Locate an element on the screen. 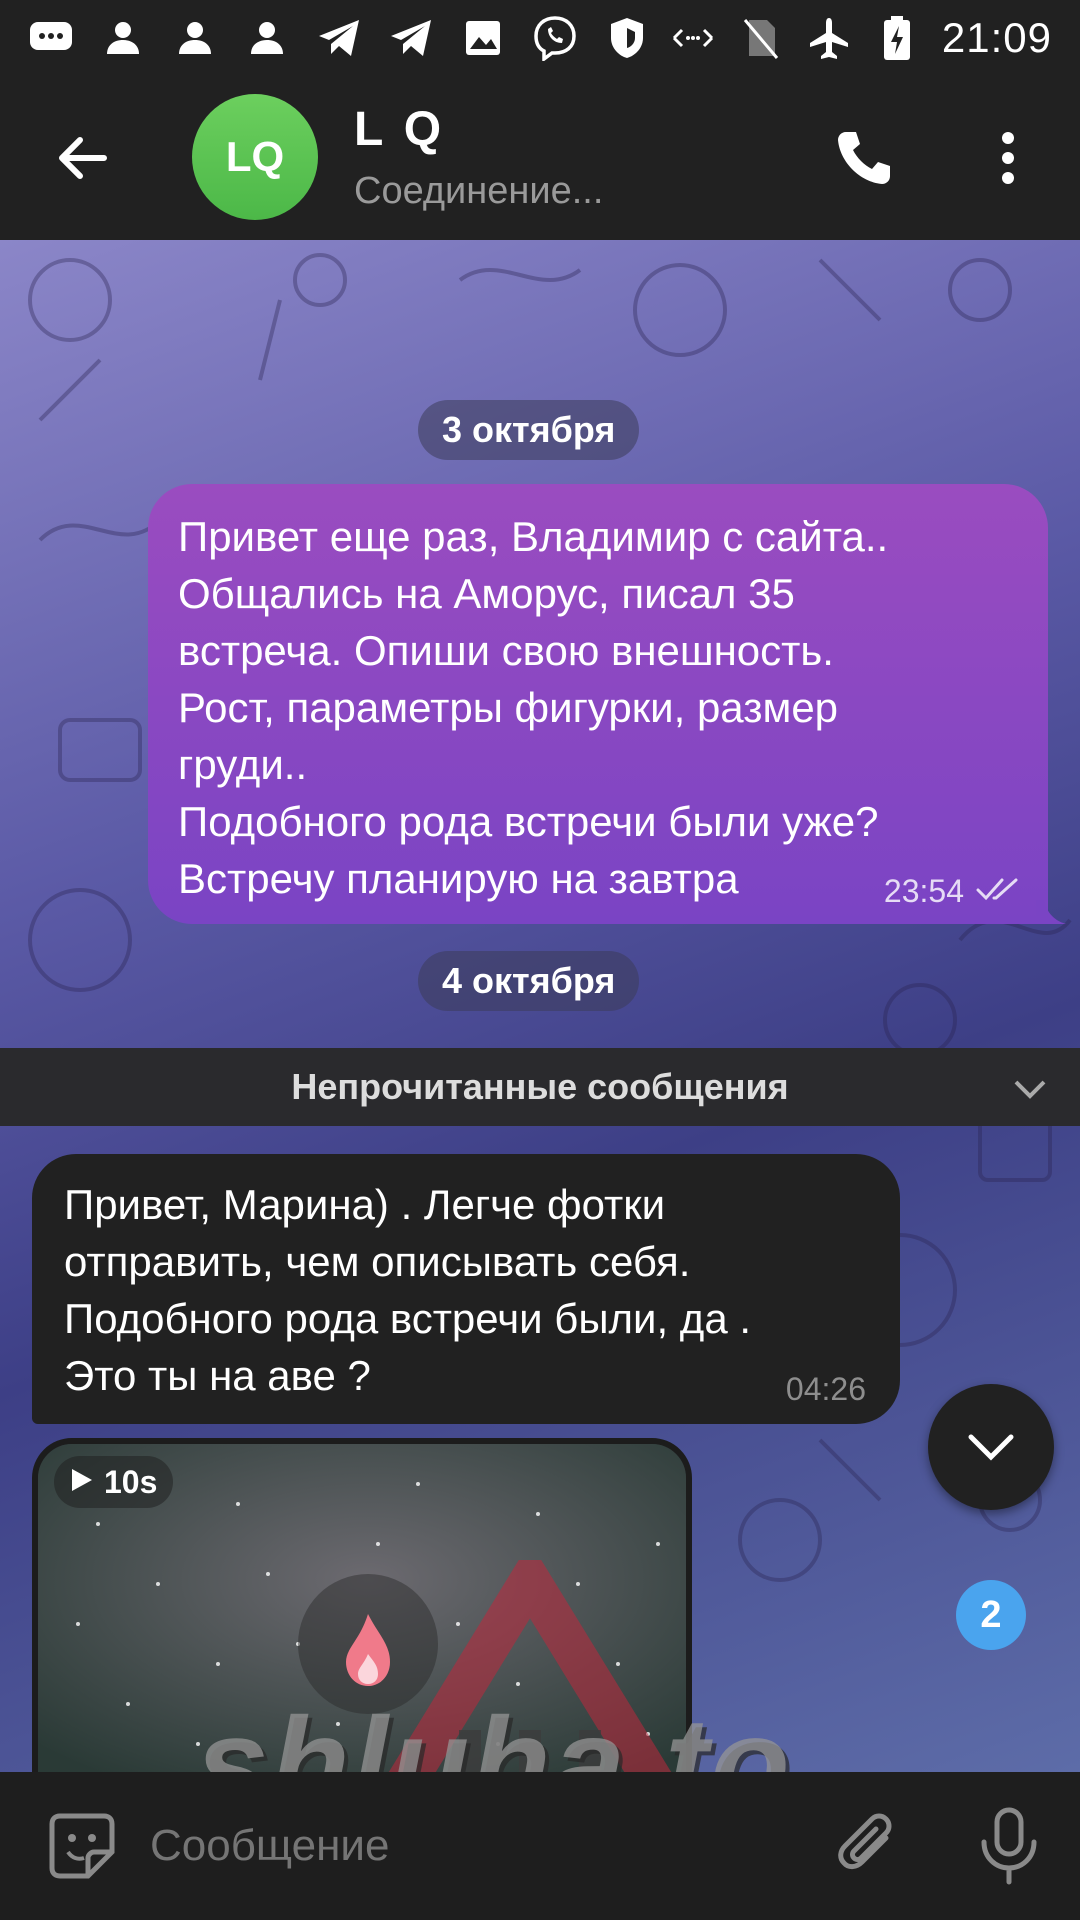 The image size is (1080, 1920). message-icon is located at coordinates (51, 38).